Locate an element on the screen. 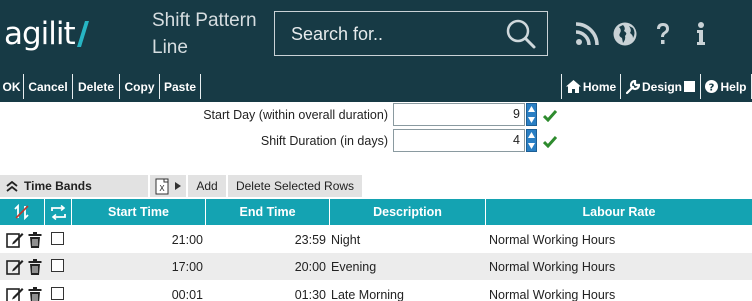 The width and height of the screenshot is (752, 301). search-input: Search for.. is located at coordinates (337, 34).